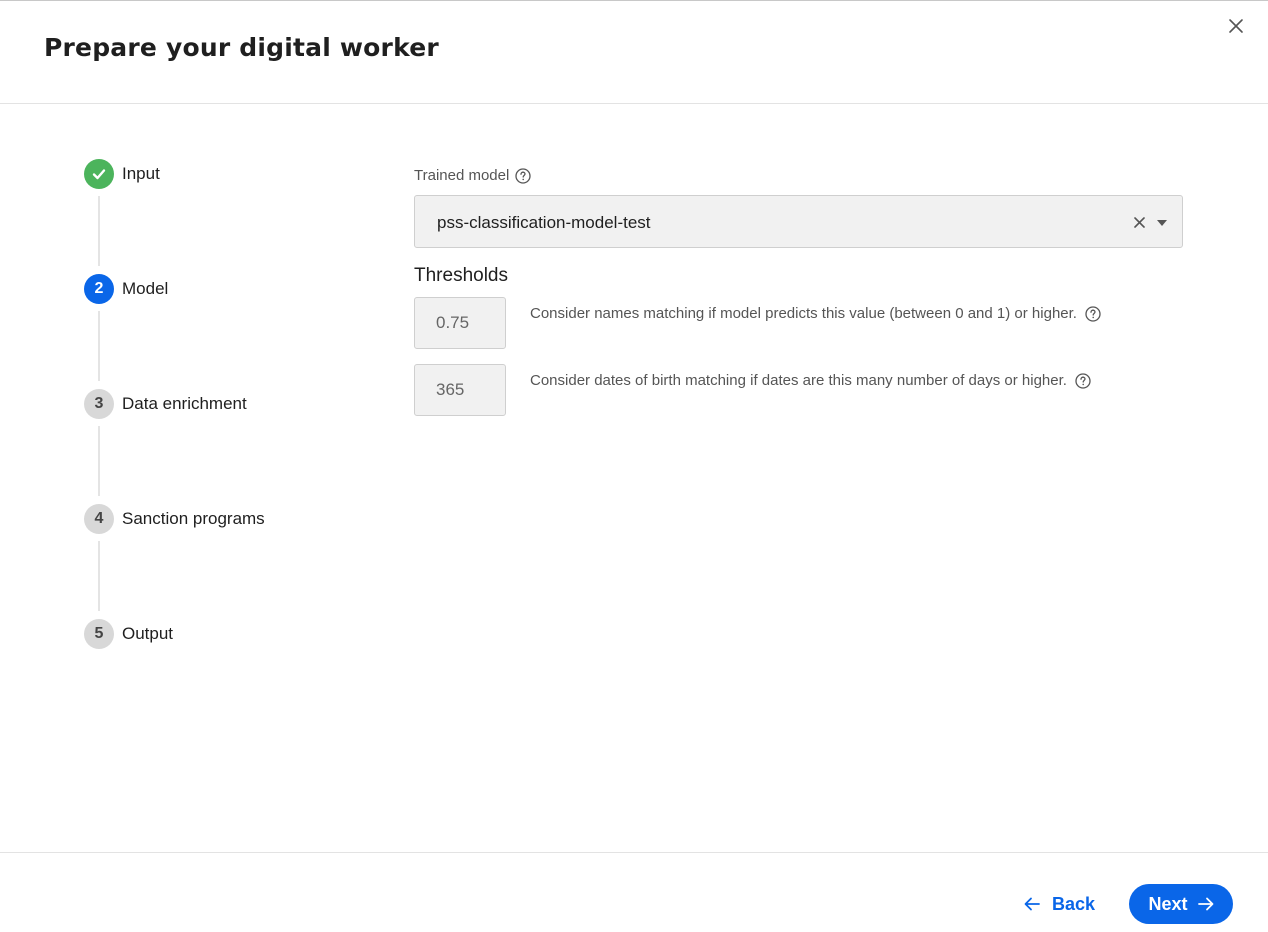 This screenshot has width=1268, height=932. Describe the element at coordinates (141, 173) in the screenshot. I see `step-label: Input` at that location.